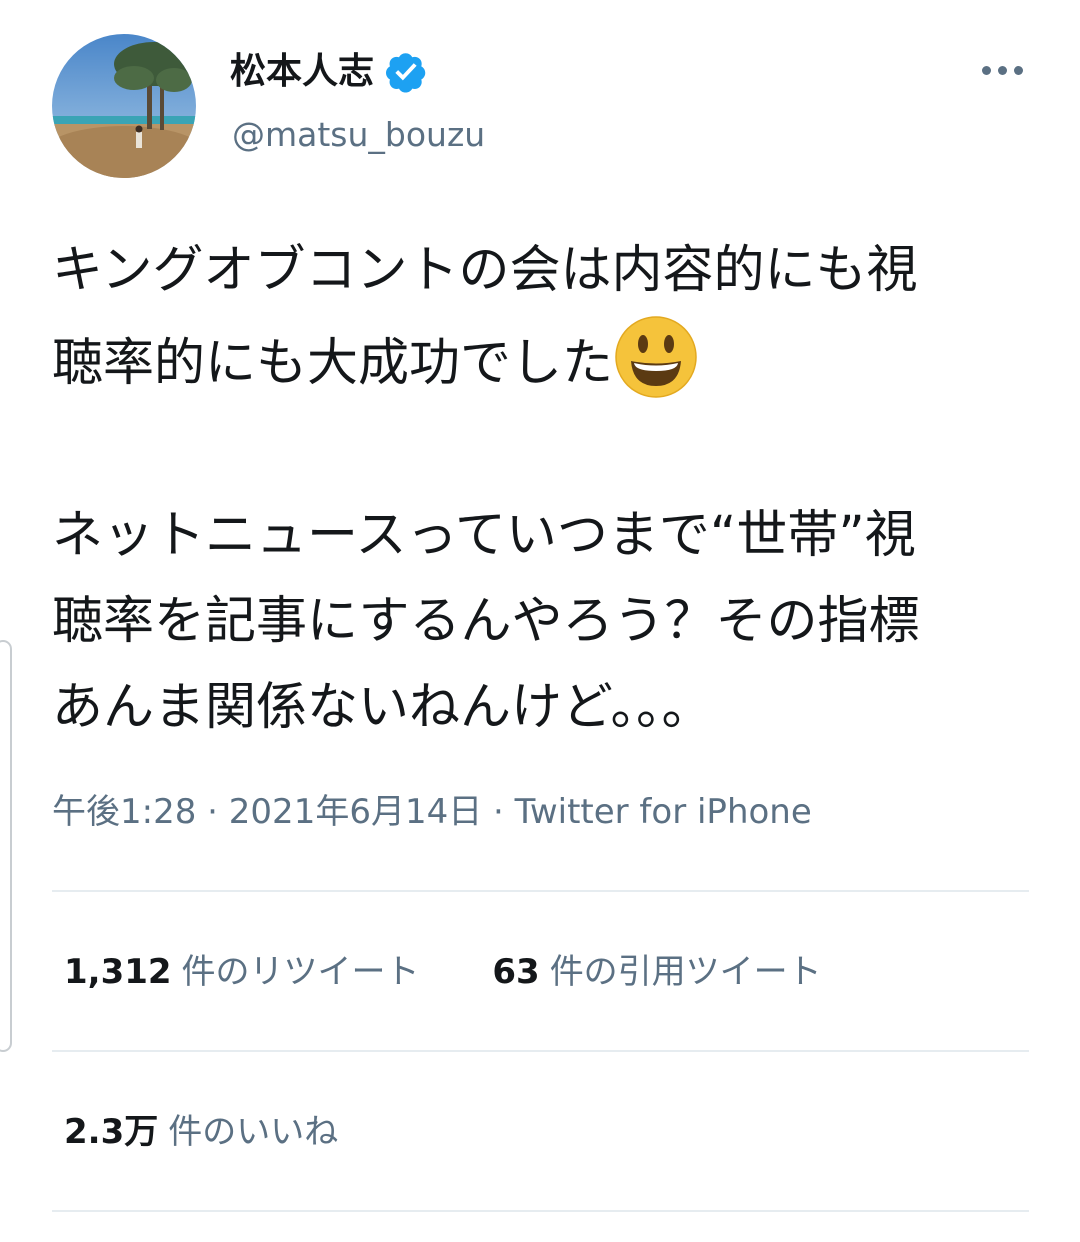 This screenshot has height=1242, width=1080. I want to click on stats-row-shares: 1,312 件のリツイート 63 件の引用ツイート, so click(443, 972).